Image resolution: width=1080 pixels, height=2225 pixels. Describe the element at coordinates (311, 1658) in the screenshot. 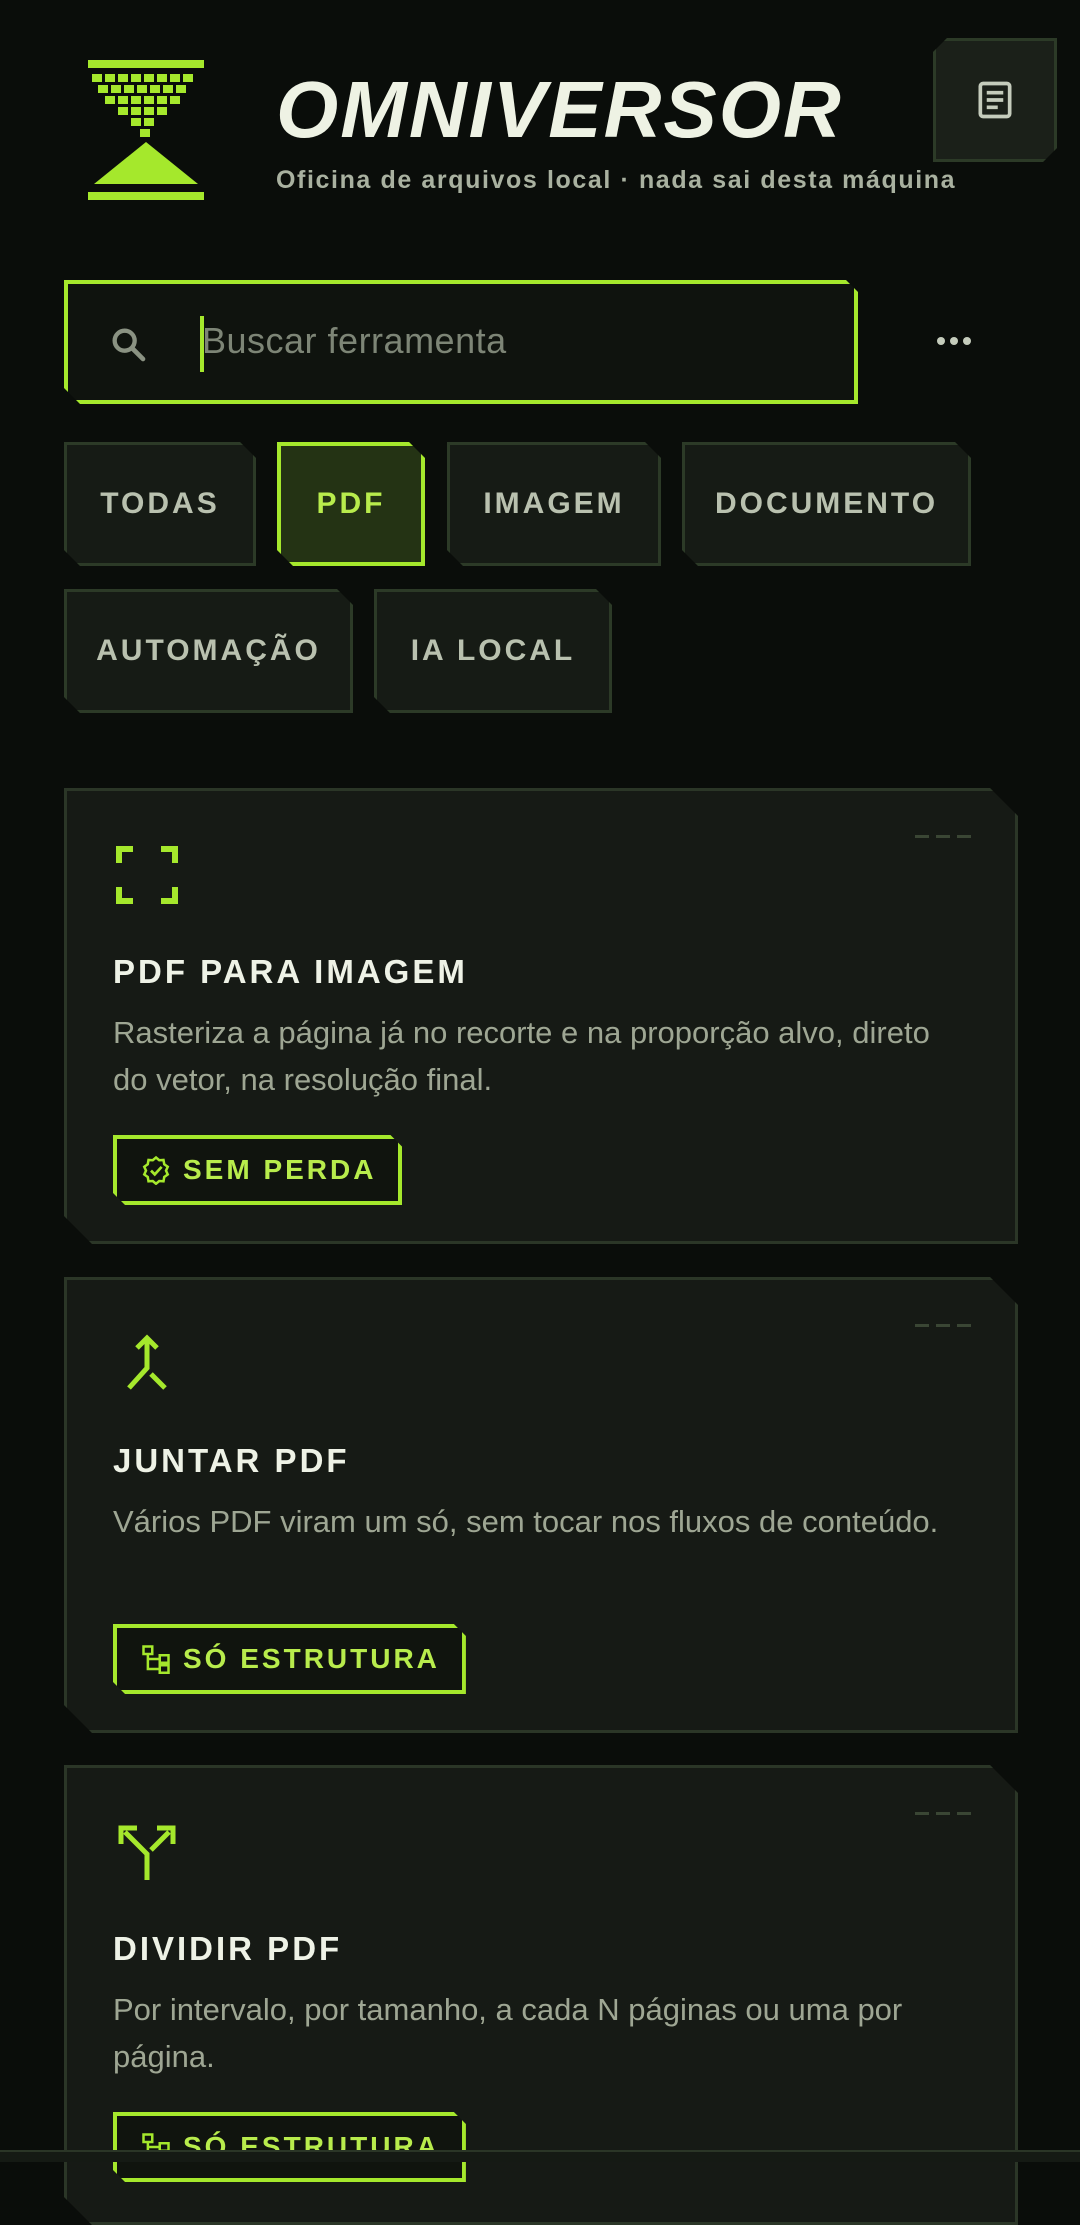

I see `tool-badge-label: SÓ ESTRUTURA` at that location.